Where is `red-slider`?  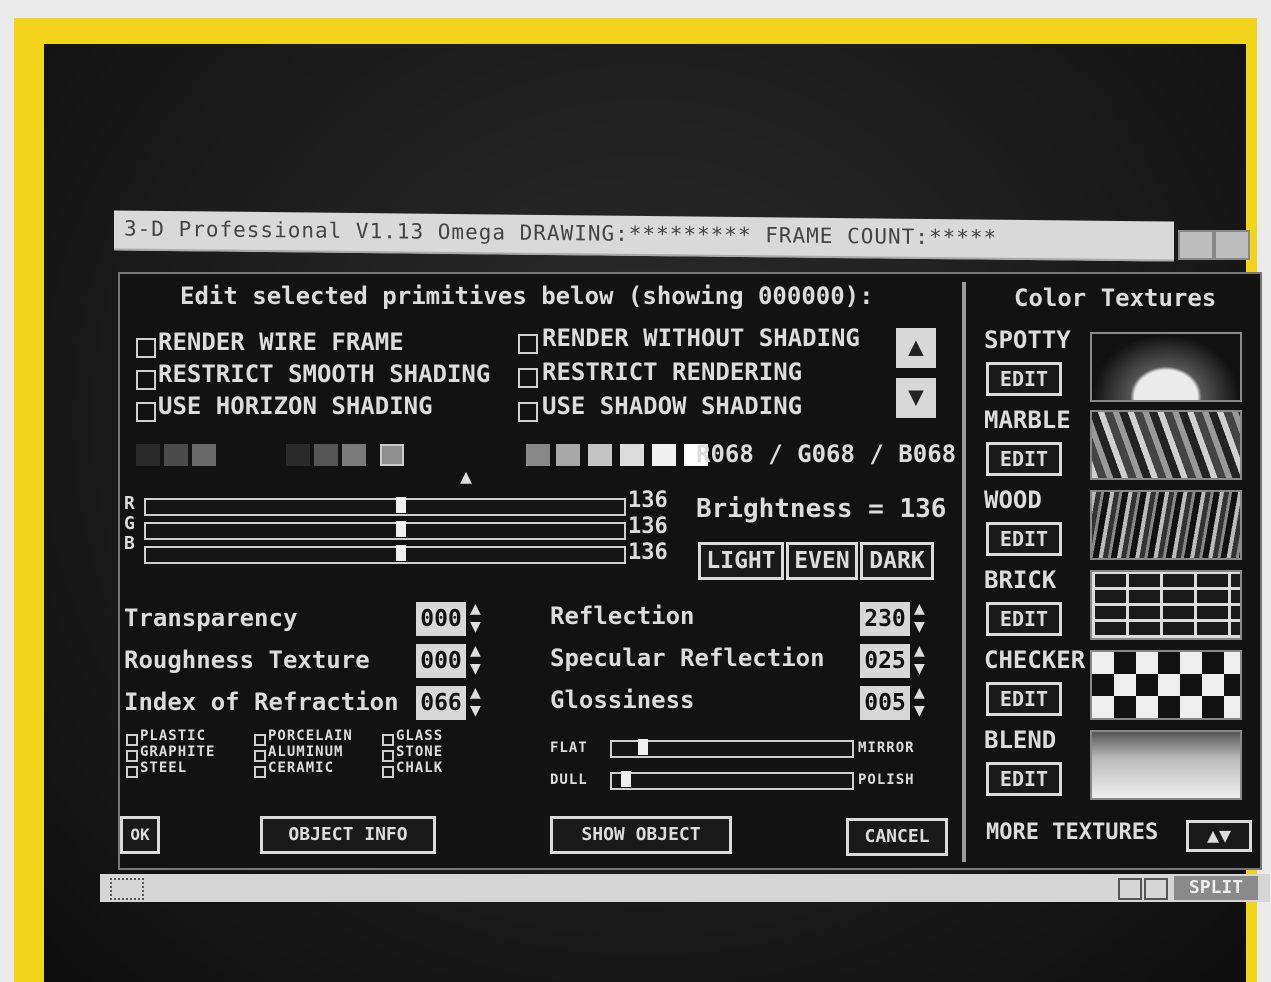
red-slider is located at coordinates (385, 506).